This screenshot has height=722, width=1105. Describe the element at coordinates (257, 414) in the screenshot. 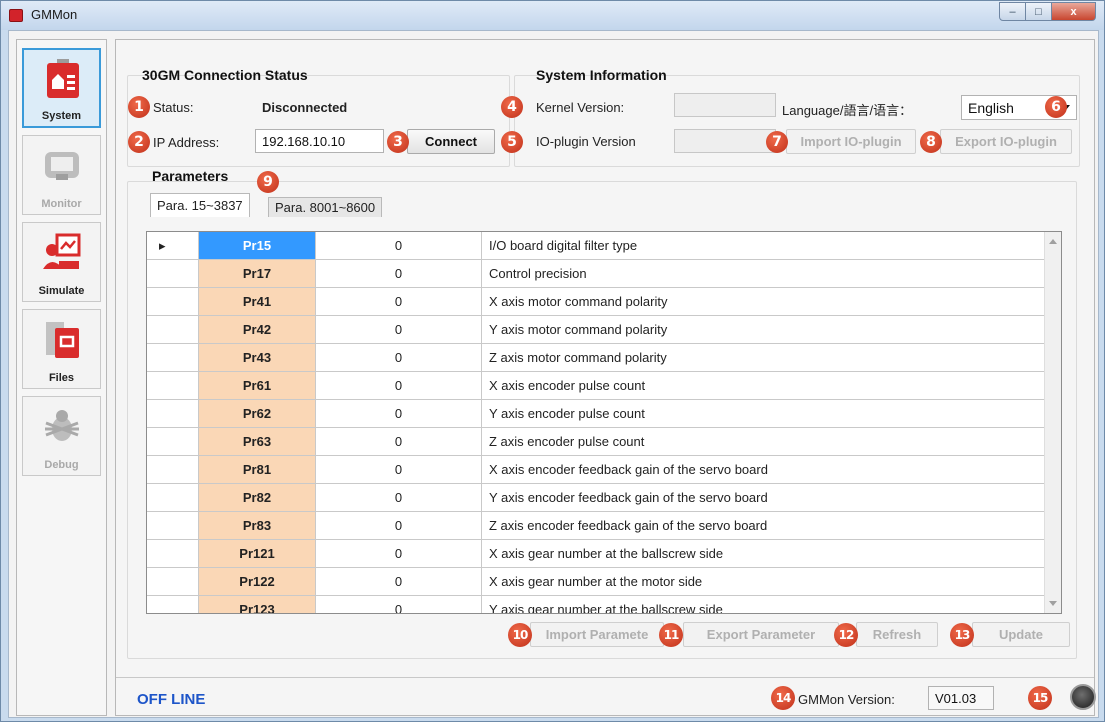

I see `param-name-cell: Pr62` at that location.